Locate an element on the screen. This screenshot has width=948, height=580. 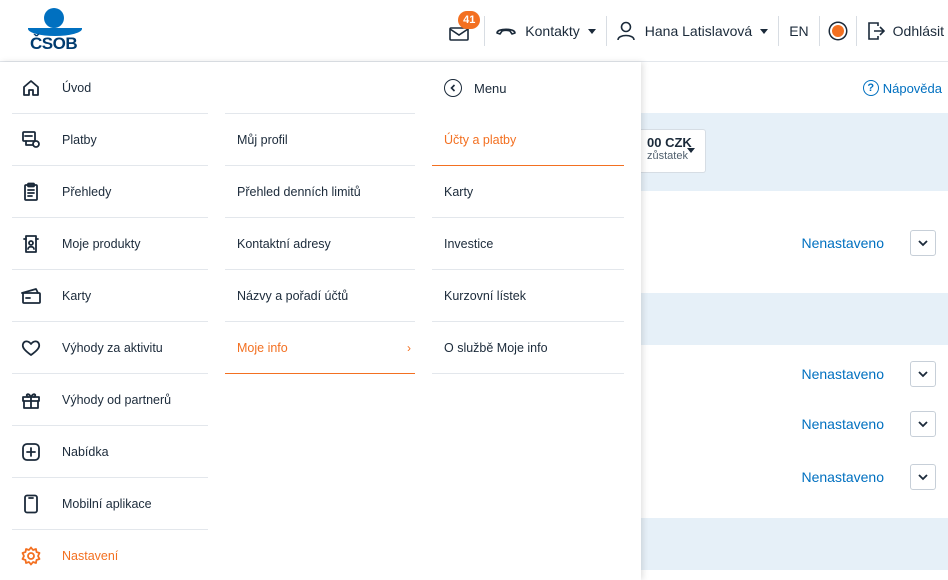
messages-button: 41 is located at coordinates (462, 28).